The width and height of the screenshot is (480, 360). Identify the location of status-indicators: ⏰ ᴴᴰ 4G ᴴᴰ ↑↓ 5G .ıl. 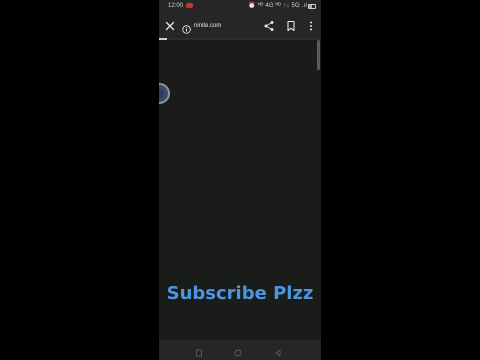
(277, 6).